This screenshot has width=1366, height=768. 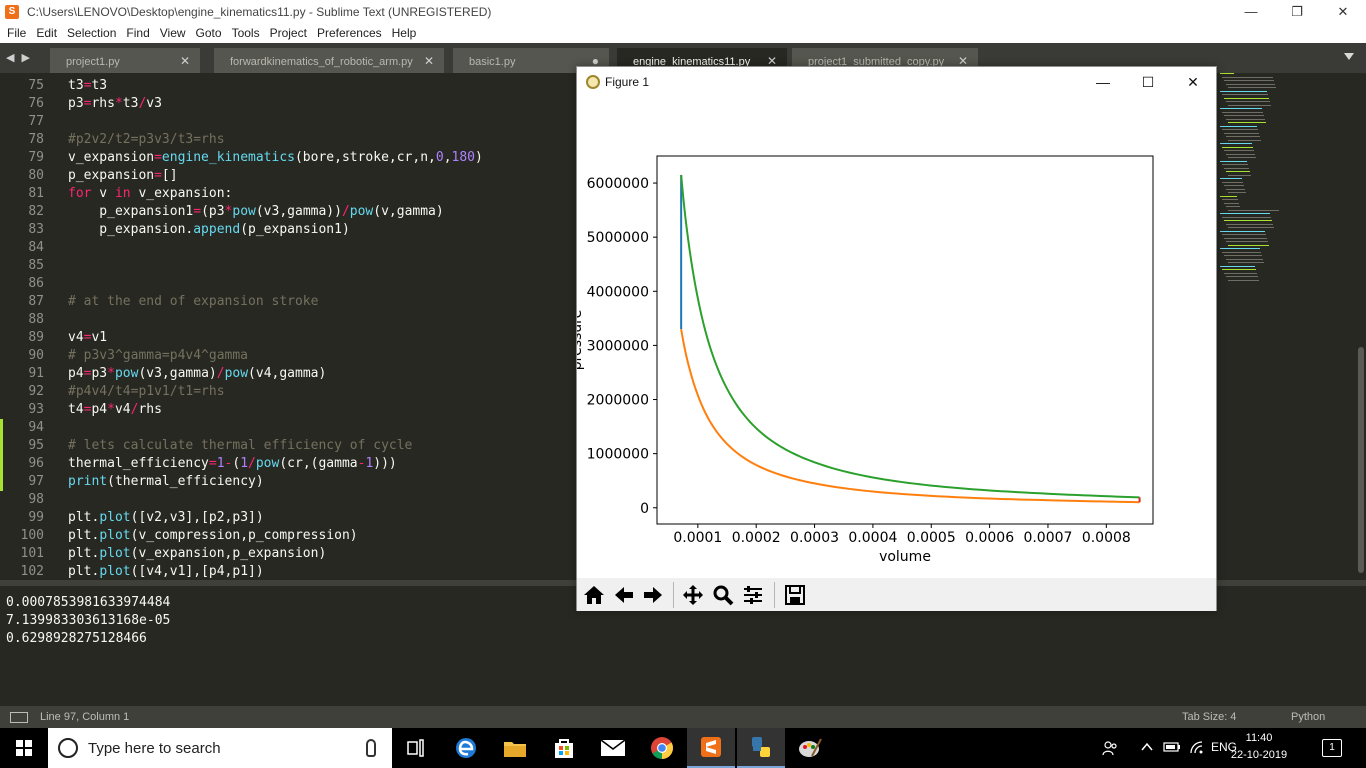 I want to click on tab-project1: project1.py ✕, so click(x=125, y=60).